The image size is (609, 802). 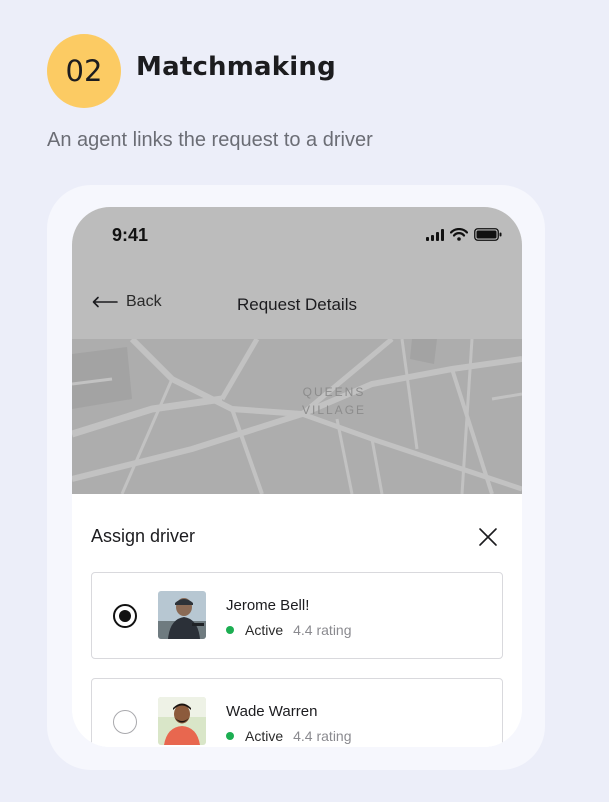 I want to click on map-label-line1: QUEENS, so click(x=334, y=392).